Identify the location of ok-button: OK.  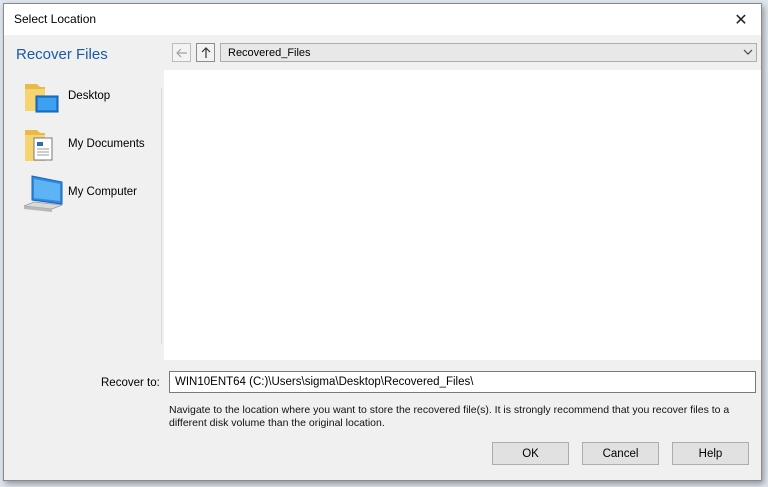
(530, 453).